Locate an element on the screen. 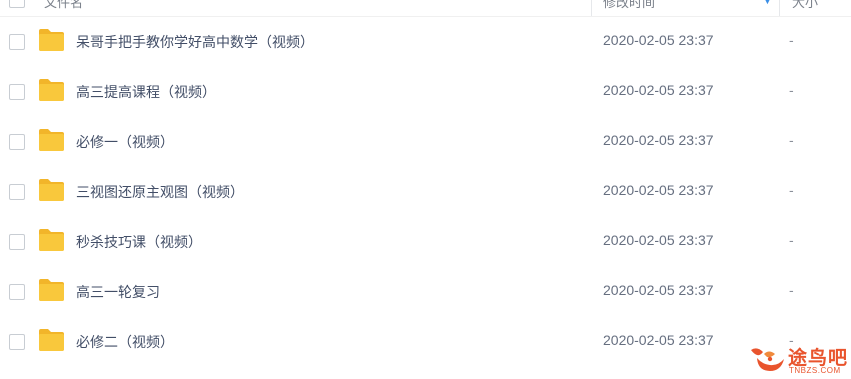  file-name: 高三提高课程（视频） is located at coordinates (146, 92).